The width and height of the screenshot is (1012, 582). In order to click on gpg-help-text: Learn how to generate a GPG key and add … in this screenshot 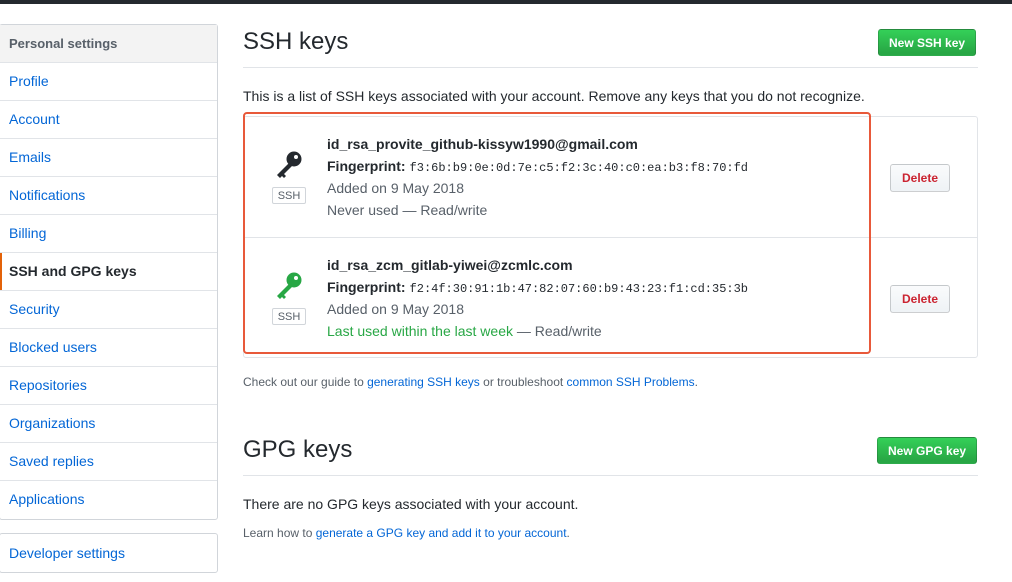, I will do `click(406, 533)`.